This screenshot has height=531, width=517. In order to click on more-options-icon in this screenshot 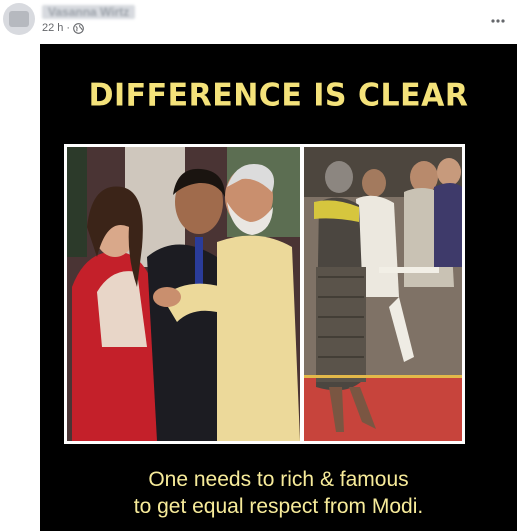, I will do `click(498, 21)`.